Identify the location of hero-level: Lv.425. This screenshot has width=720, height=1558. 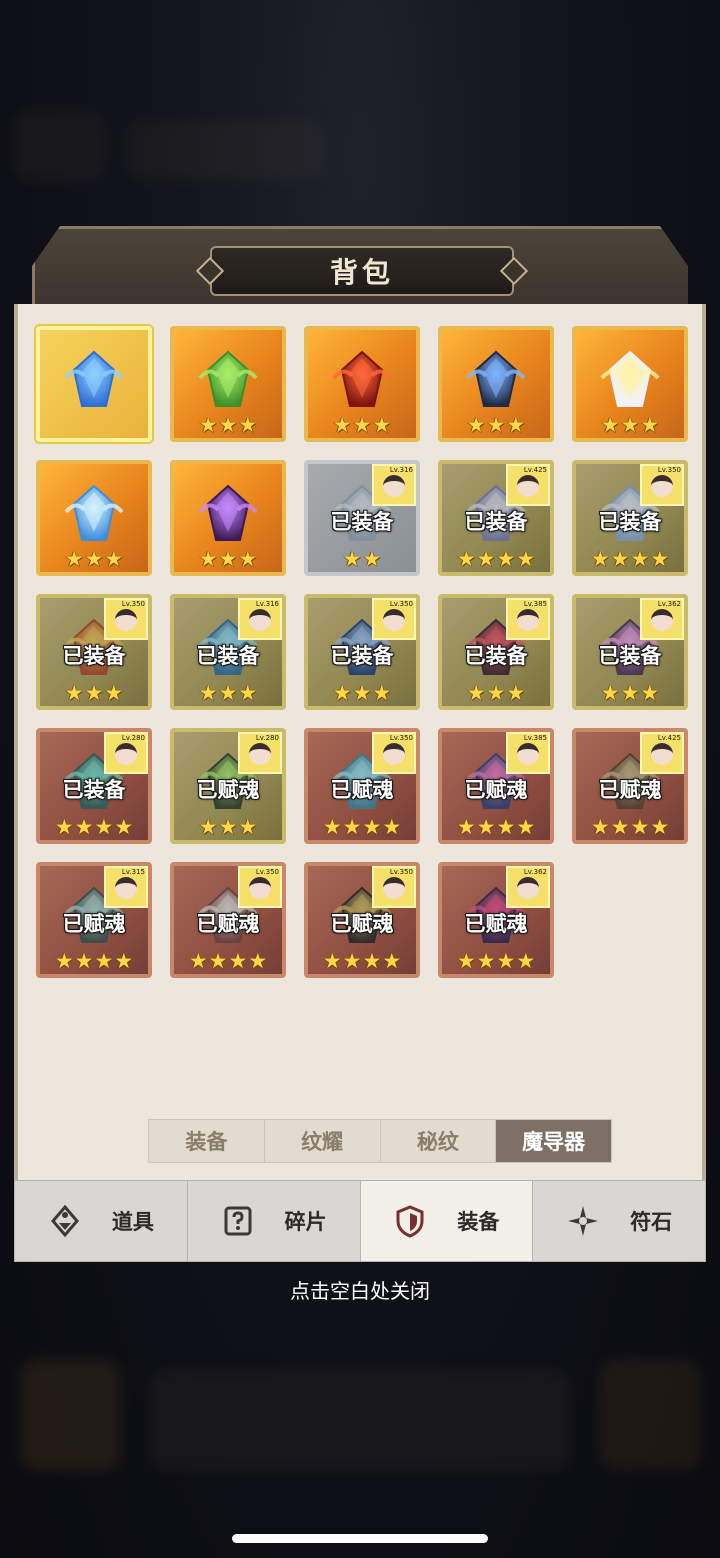
(535, 470).